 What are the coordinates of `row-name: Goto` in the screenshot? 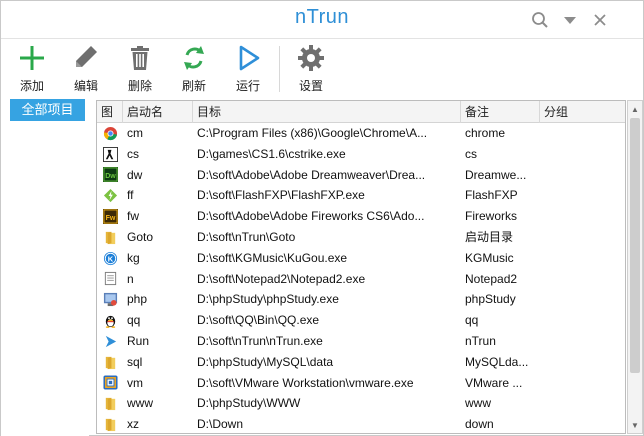 It's located at (140, 237).